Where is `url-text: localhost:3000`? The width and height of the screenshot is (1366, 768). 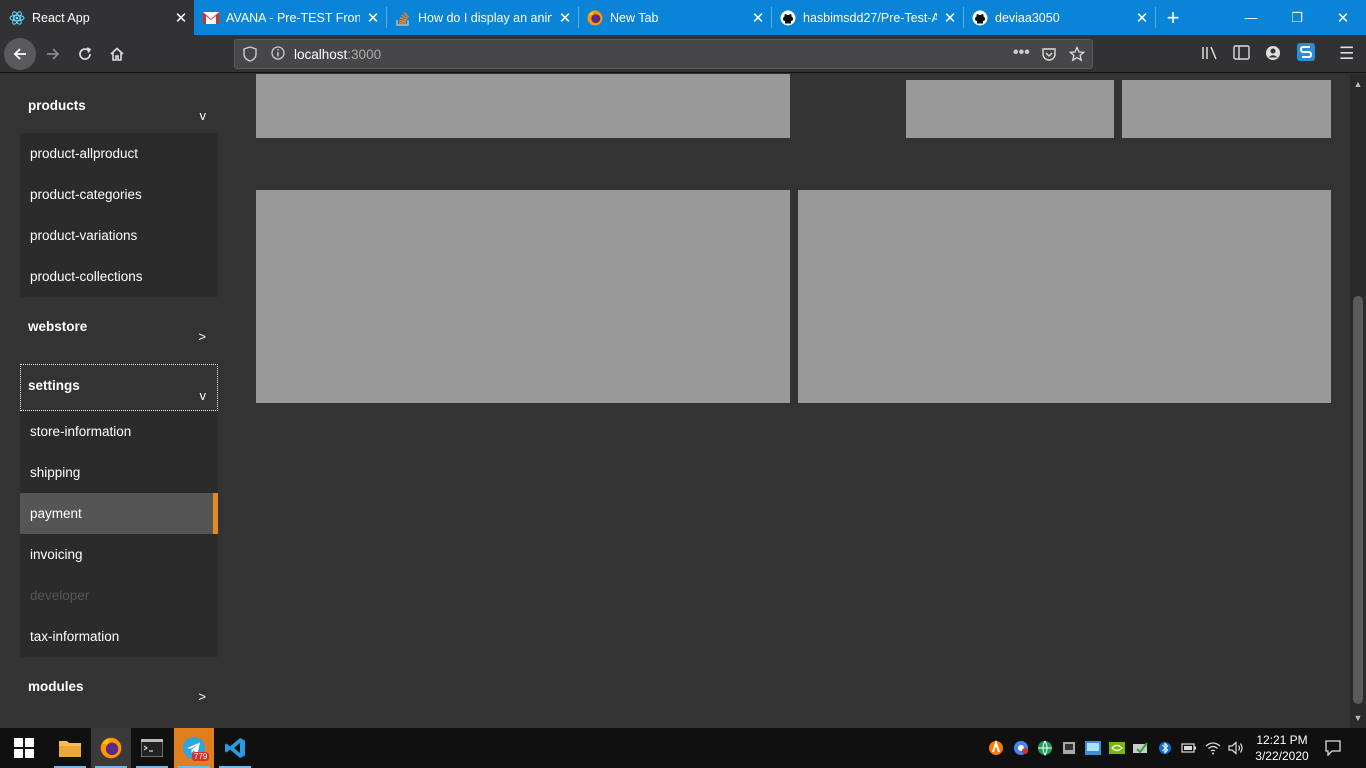
url-text: localhost:3000 is located at coordinates (337, 54).